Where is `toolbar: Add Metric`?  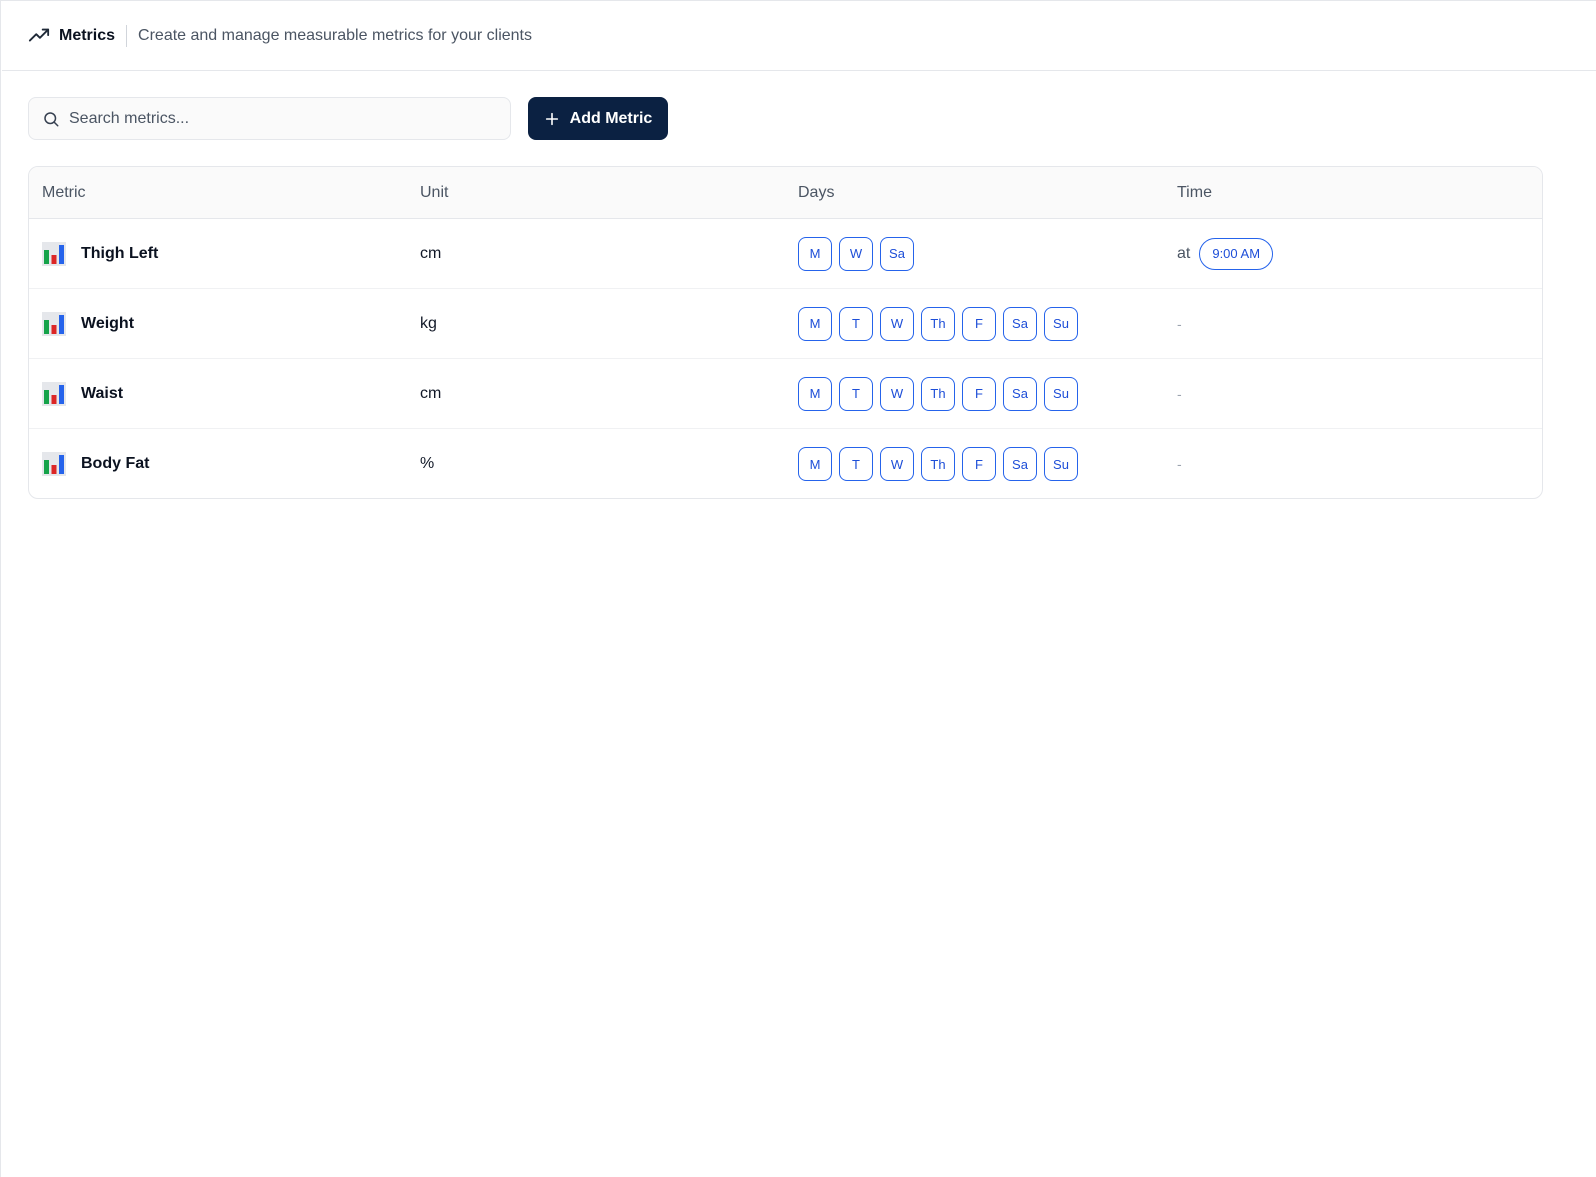
toolbar: Add Metric is located at coordinates (348, 118).